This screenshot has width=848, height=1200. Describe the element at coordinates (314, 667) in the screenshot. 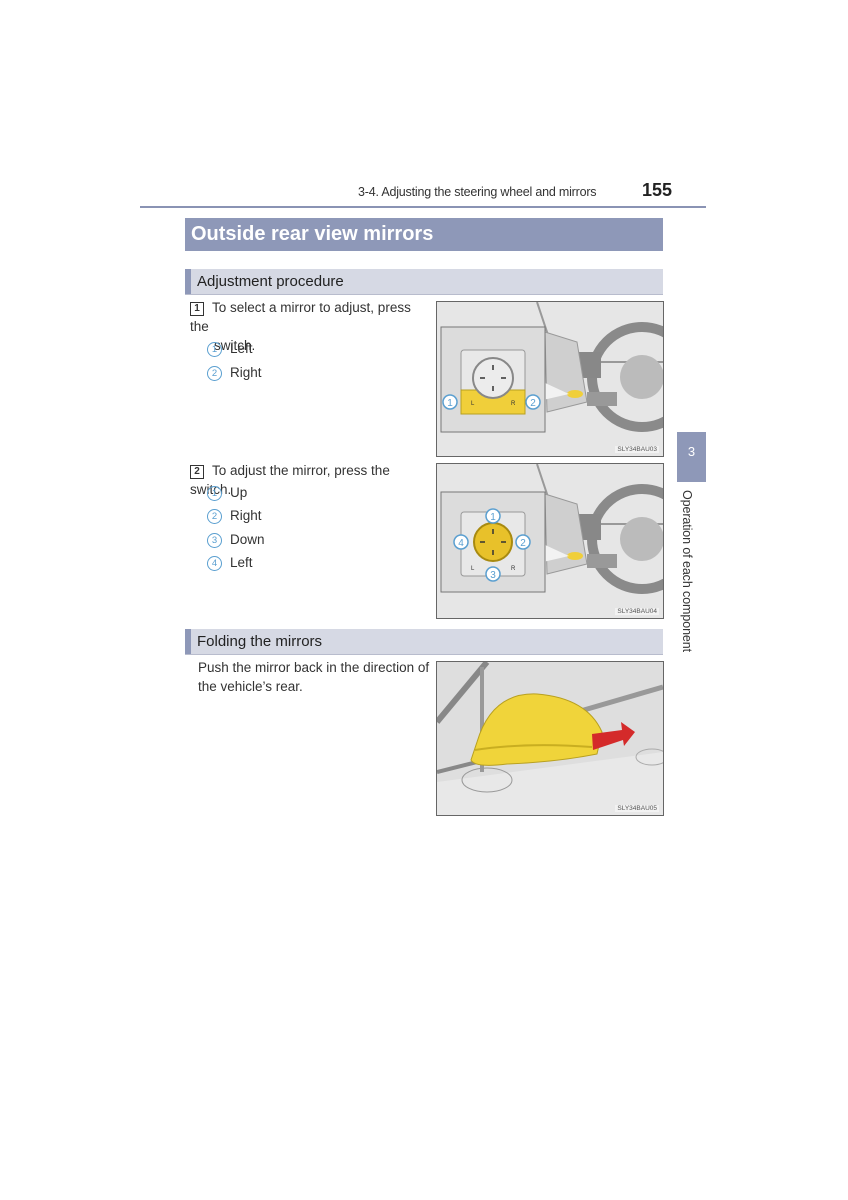

I see `paragraph-line: Push the mirror back in the direction of` at that location.